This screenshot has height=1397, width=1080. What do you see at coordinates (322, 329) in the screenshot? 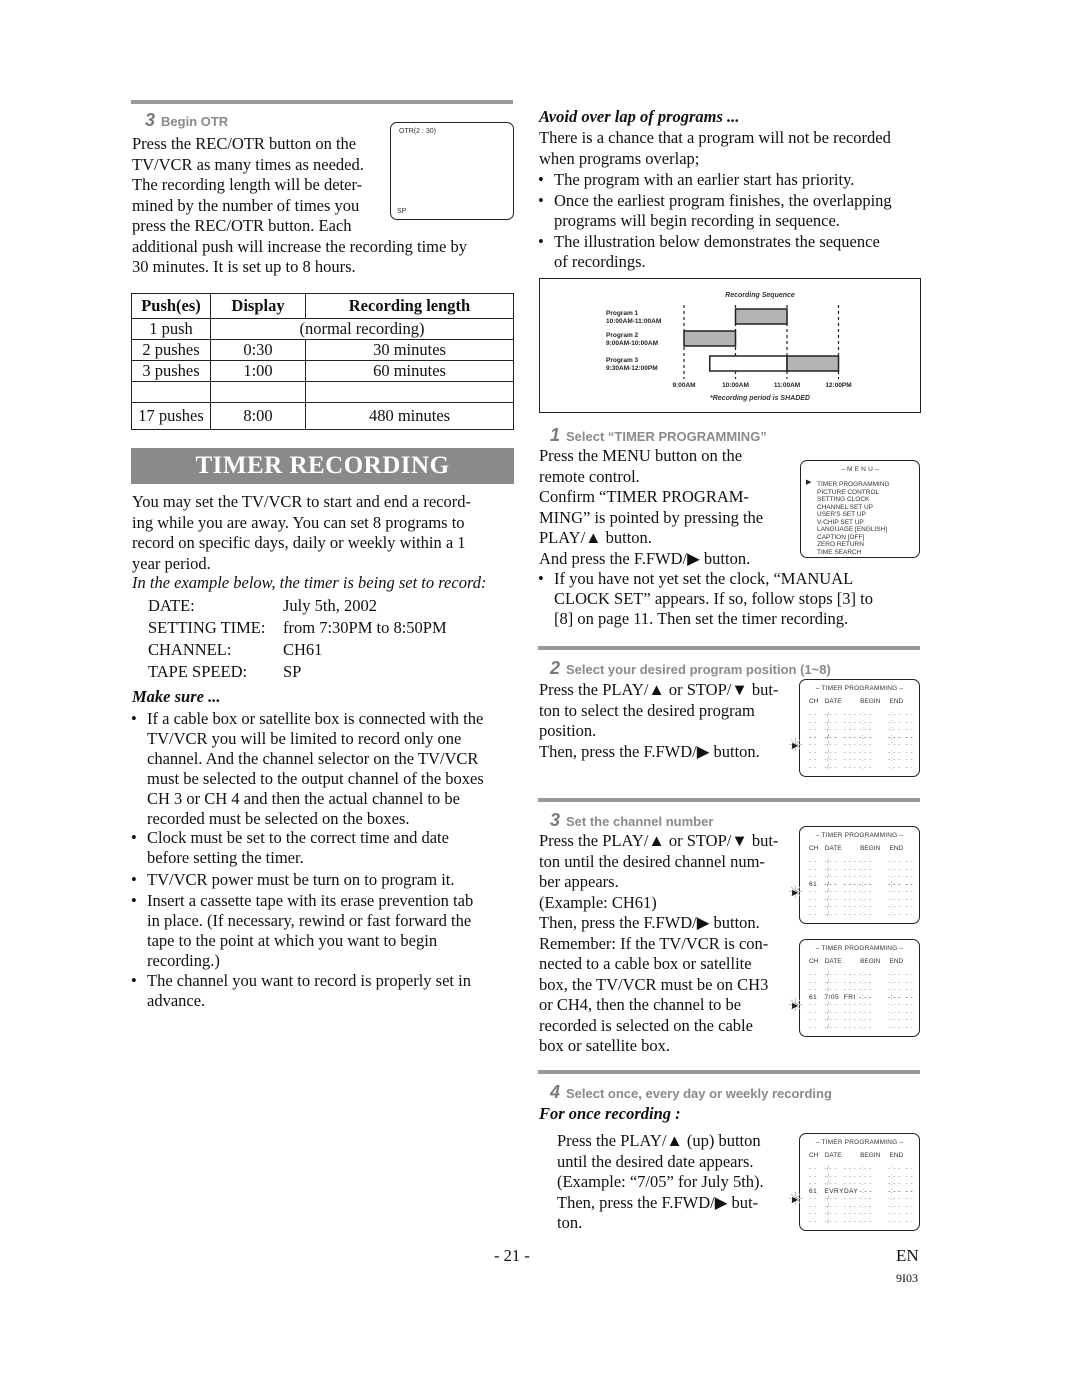
I see `table-row: 1 push (normal recording)` at bounding box center [322, 329].